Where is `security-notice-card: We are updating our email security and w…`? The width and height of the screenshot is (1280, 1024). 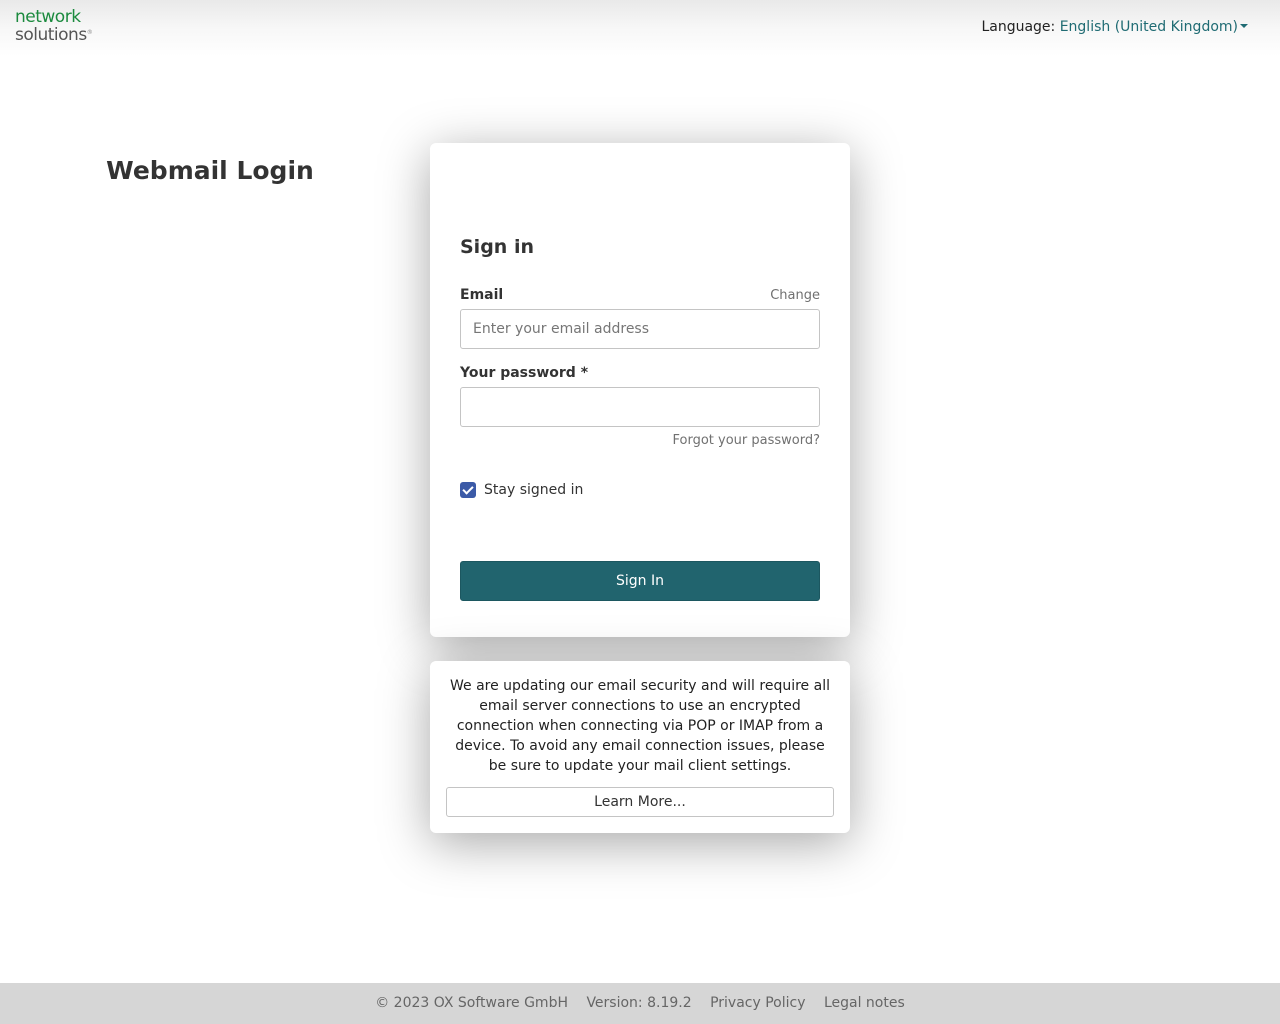
security-notice-card: We are updating our email security and w… is located at coordinates (640, 747).